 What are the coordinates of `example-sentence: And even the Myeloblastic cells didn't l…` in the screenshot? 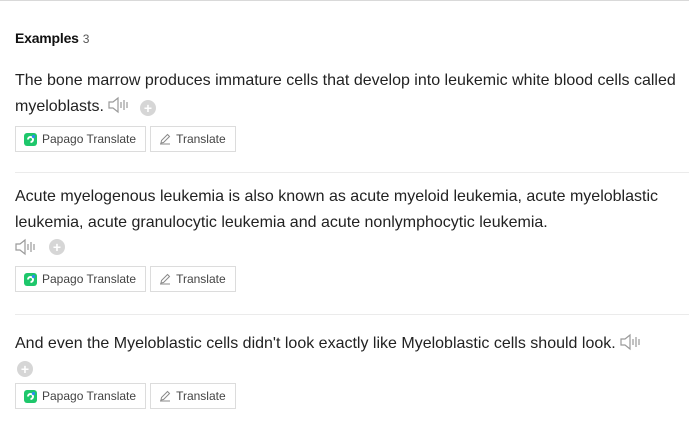 It's located at (352, 344).